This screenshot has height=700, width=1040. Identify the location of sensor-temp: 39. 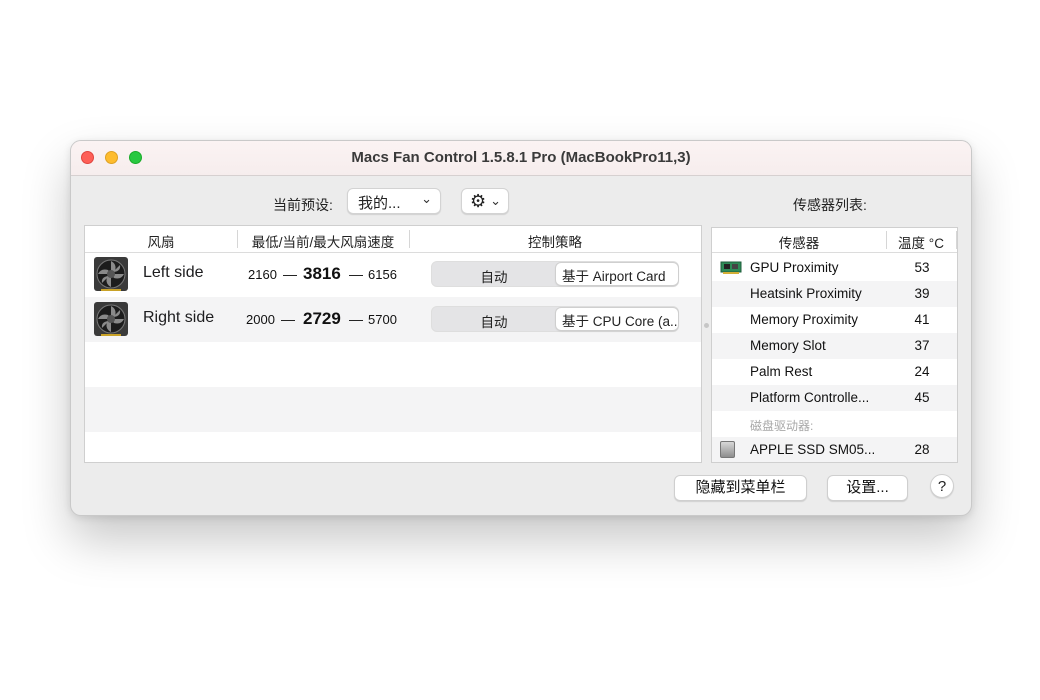
(922, 293).